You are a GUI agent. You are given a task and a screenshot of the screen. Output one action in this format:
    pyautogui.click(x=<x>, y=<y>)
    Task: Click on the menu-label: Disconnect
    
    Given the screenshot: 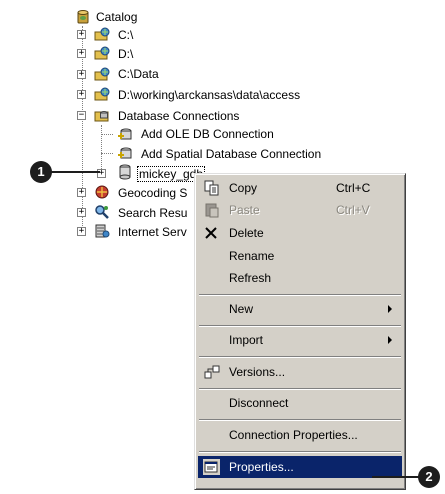 What is the action you would take?
    pyautogui.click(x=259, y=403)
    